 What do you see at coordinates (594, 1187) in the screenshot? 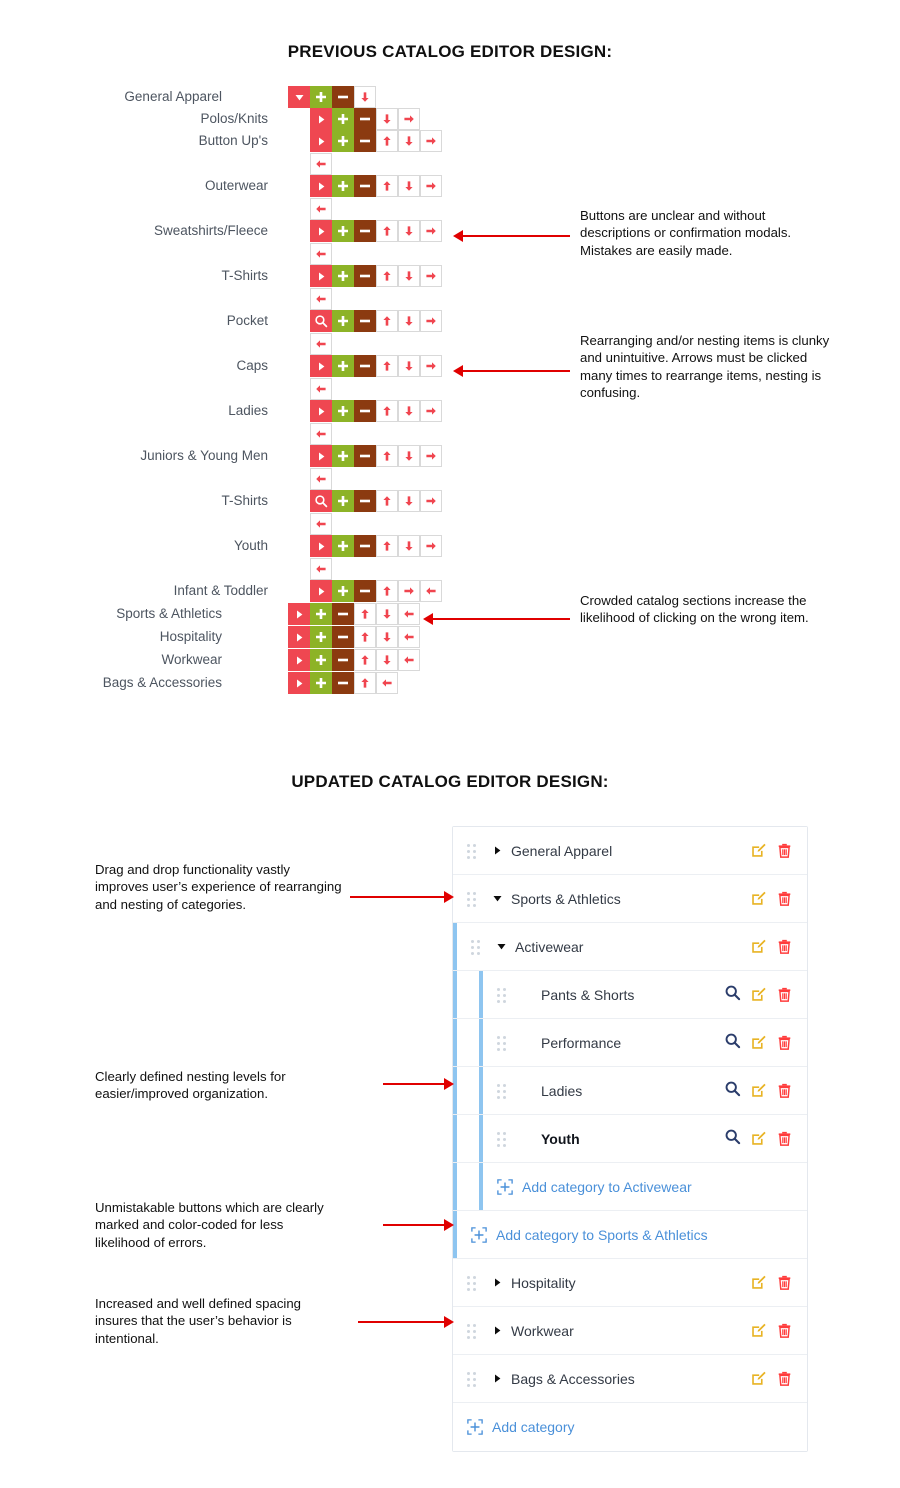
I see `add-category-button: Add category to Activewear` at bounding box center [594, 1187].